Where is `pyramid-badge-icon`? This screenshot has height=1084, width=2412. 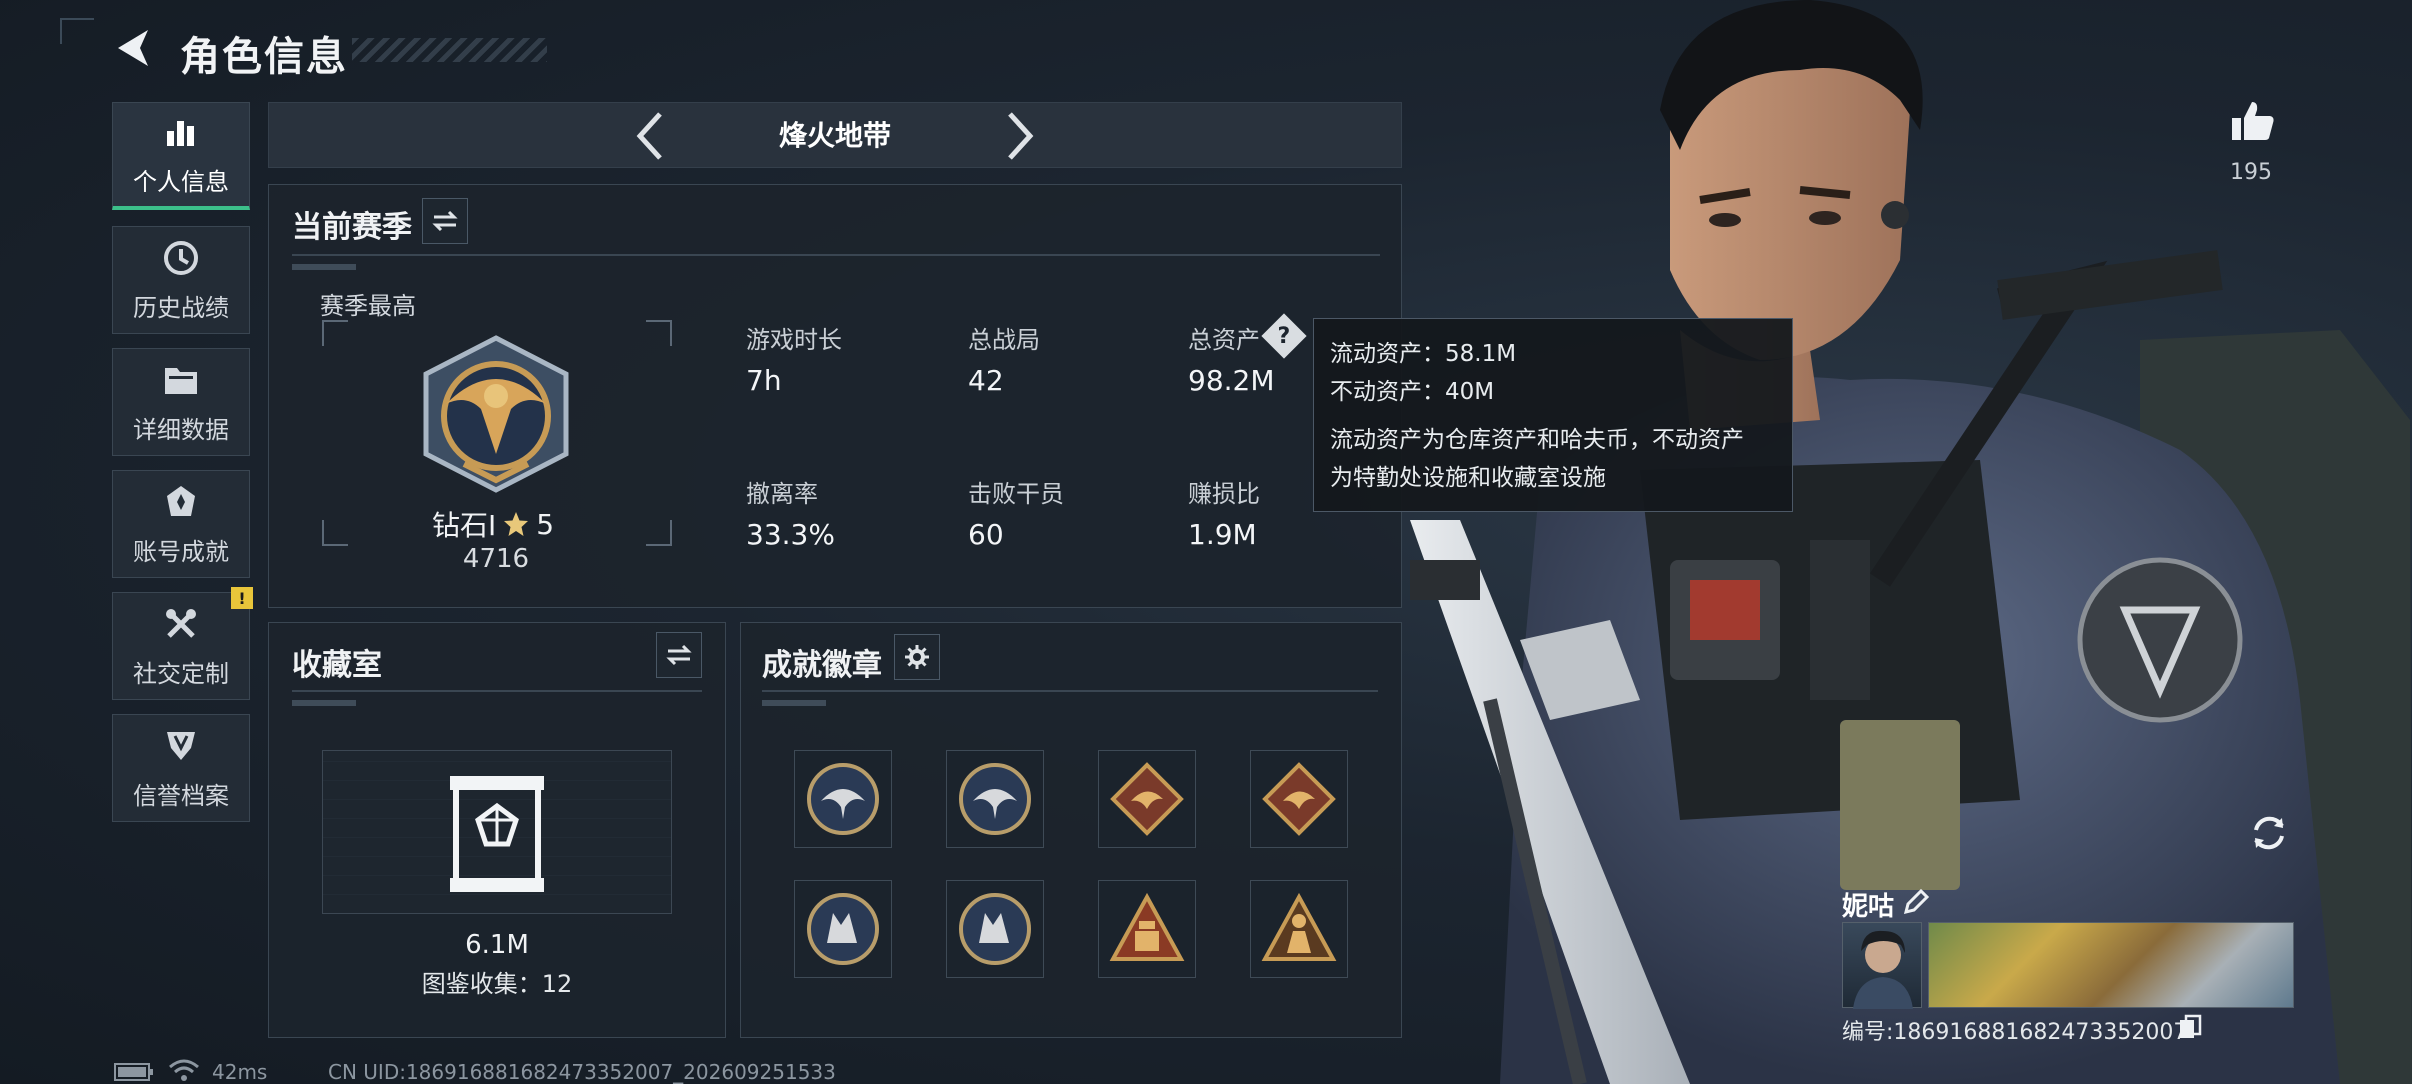
pyramid-badge-icon is located at coordinates (1147, 926).